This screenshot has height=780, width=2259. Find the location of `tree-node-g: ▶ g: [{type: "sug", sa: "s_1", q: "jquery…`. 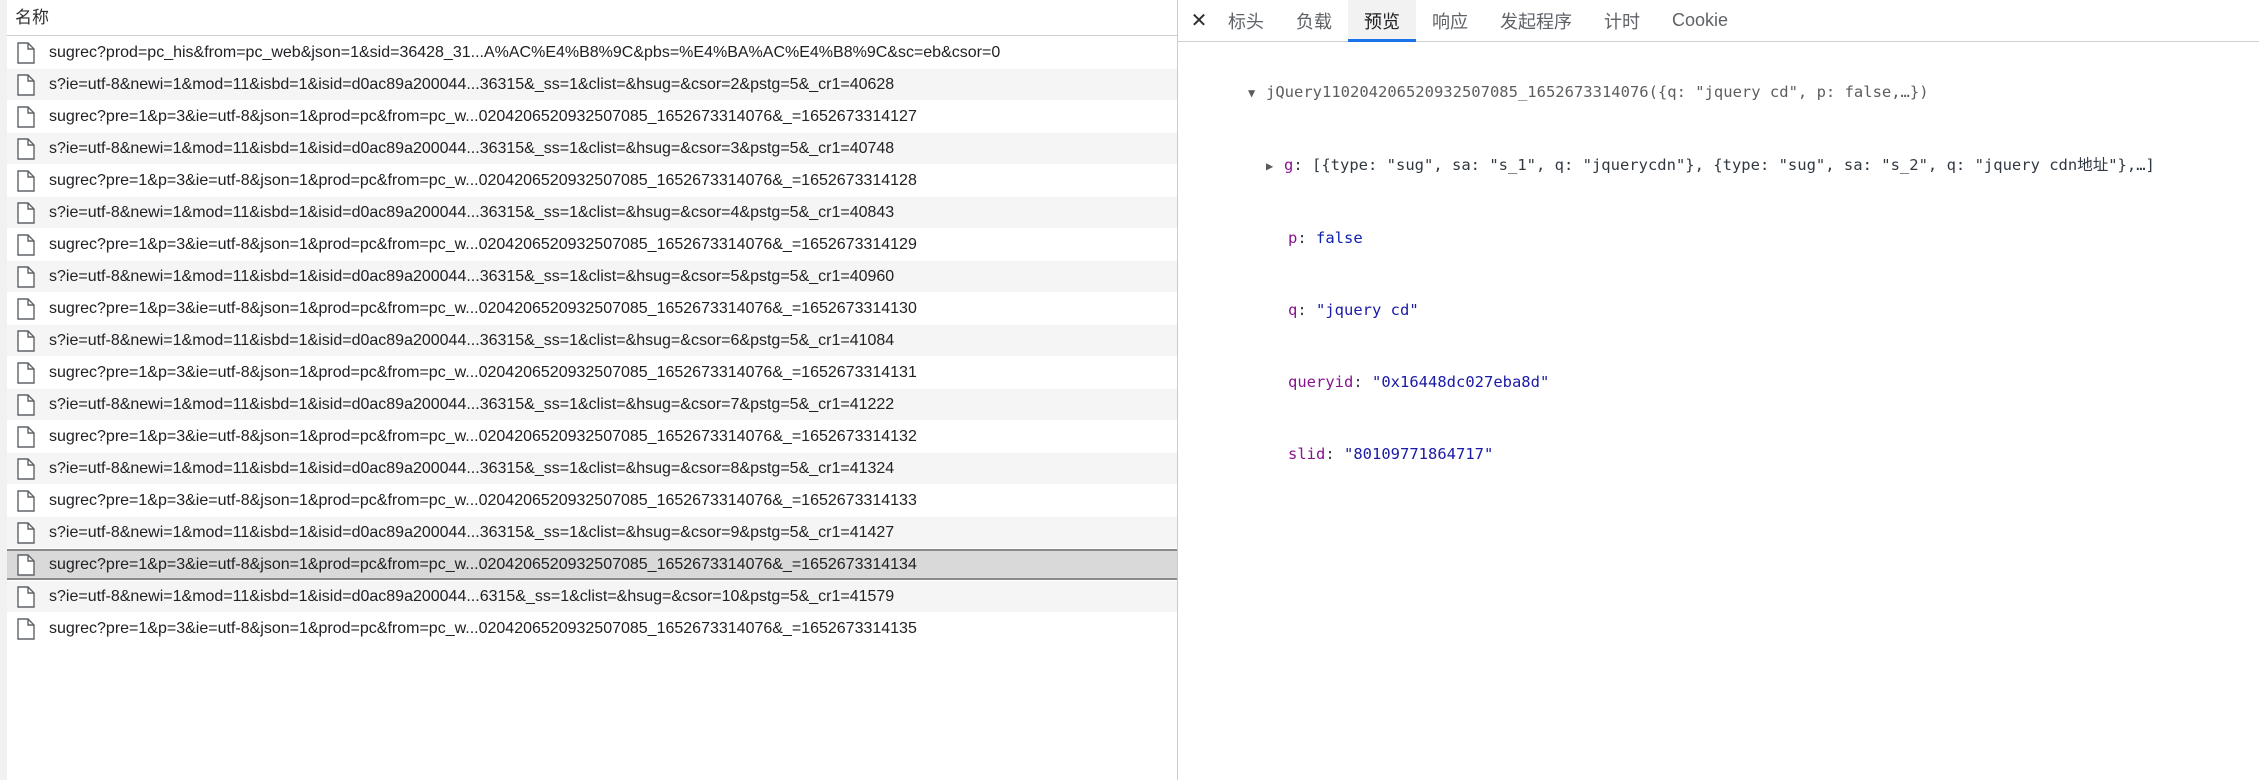

tree-node-g: ▶ g: [{type: "sug", sa: "s_1", q: "jquery… is located at coordinates (1718, 165).